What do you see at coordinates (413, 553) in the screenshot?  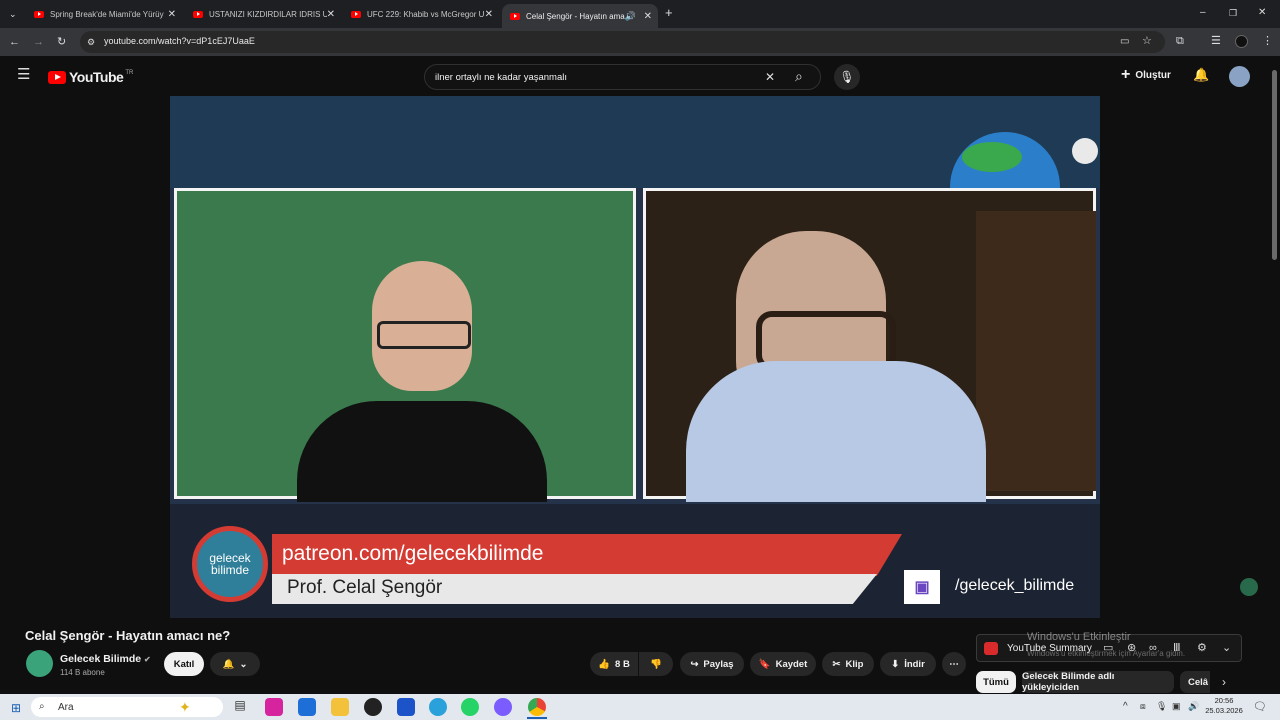 I see `patreon-text: patreon.com/gelecekbilimde` at bounding box center [413, 553].